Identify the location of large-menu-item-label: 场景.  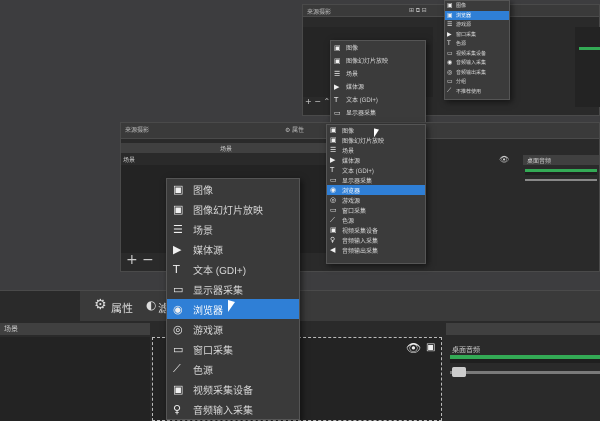
(203, 231).